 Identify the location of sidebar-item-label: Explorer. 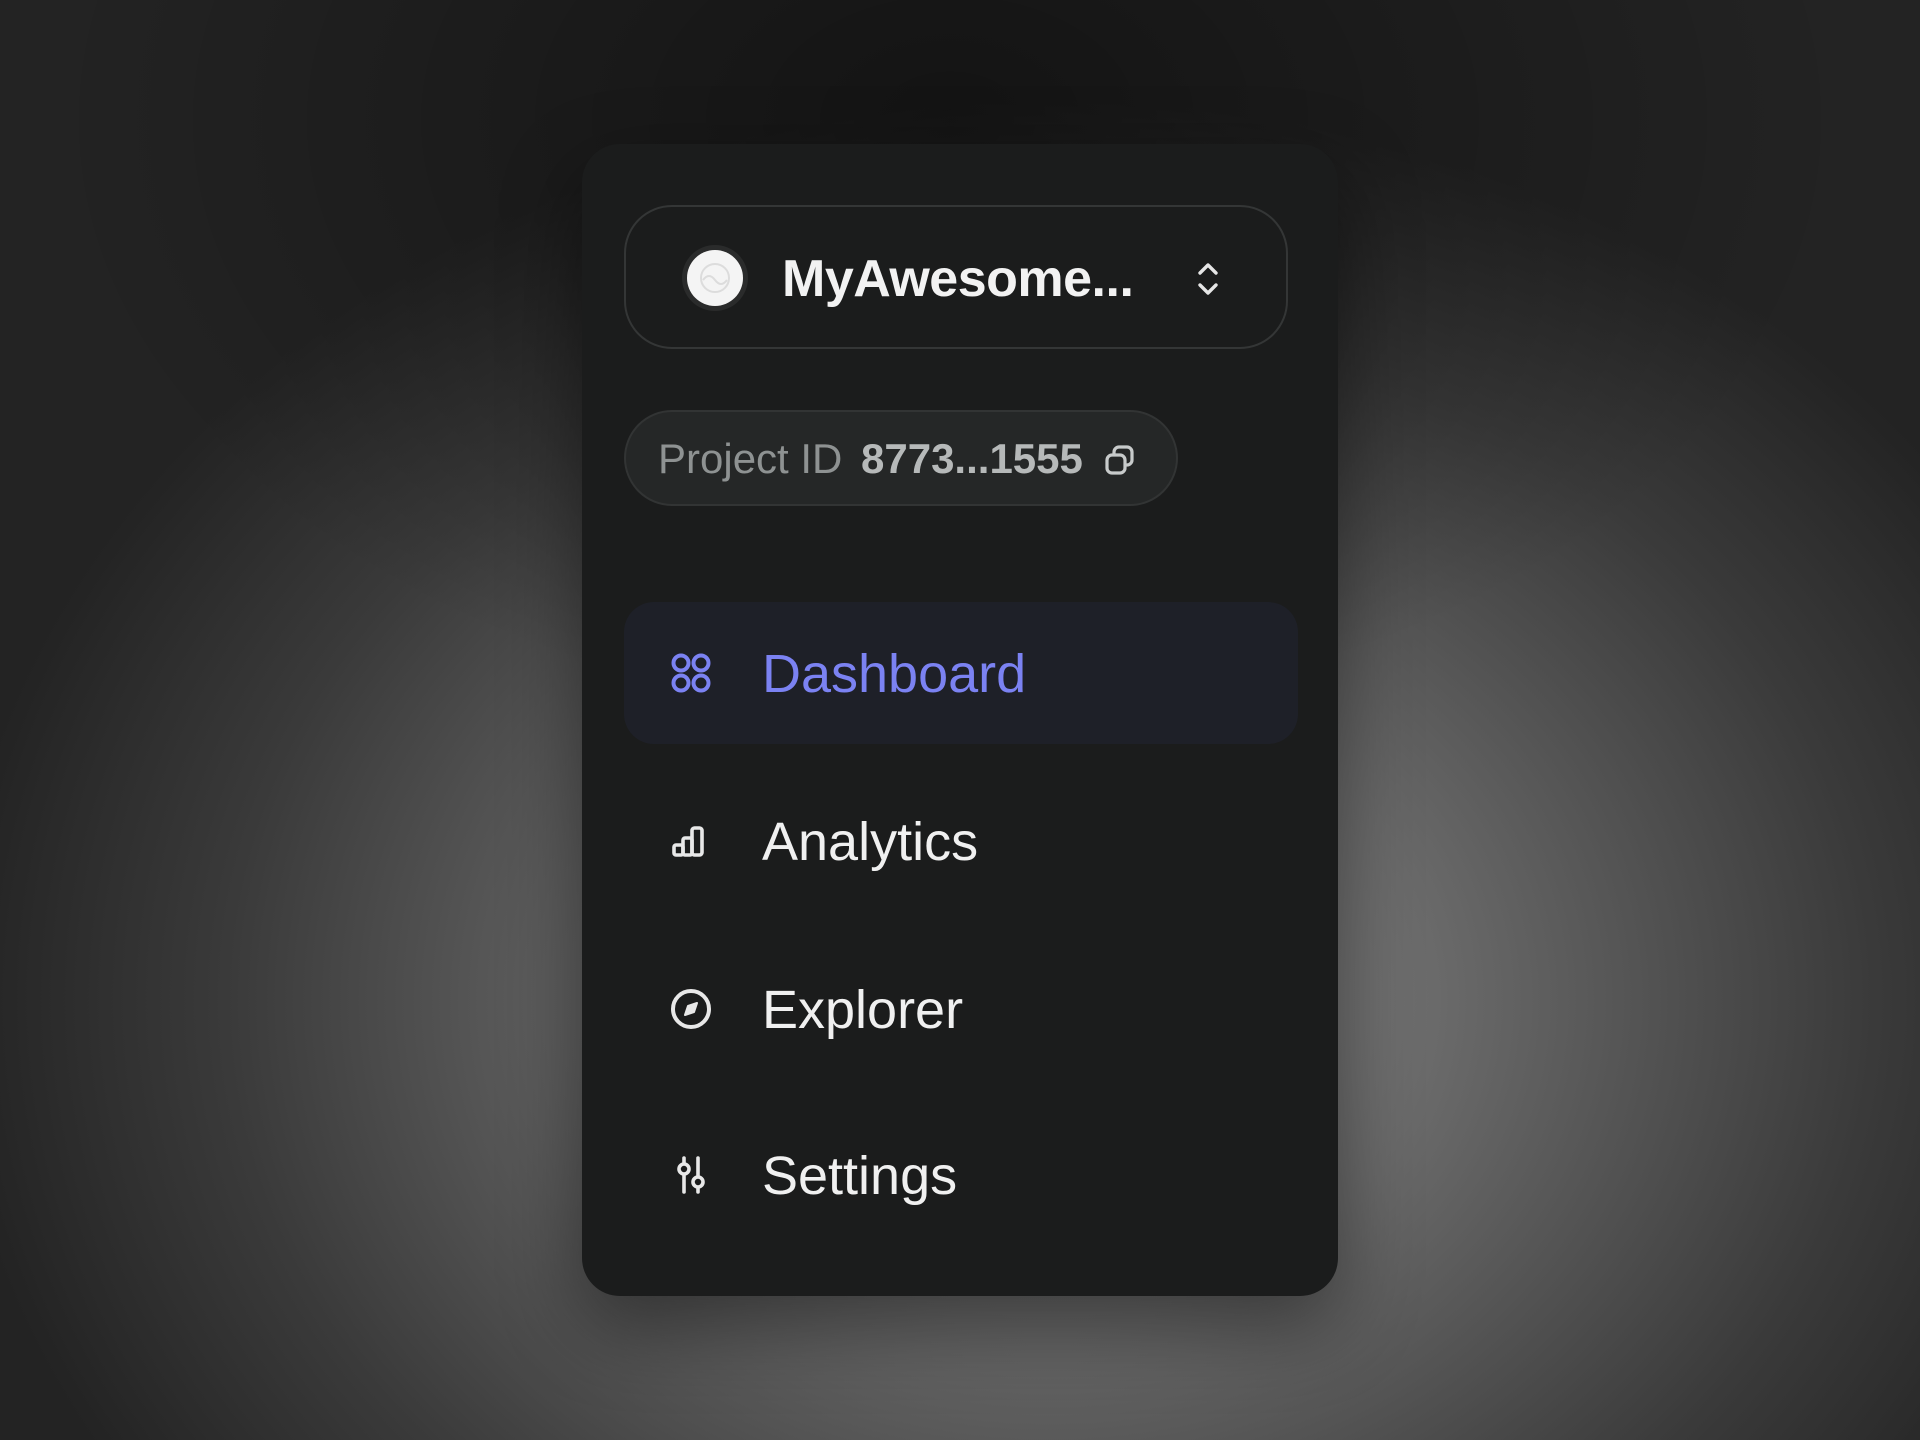
(863, 1010).